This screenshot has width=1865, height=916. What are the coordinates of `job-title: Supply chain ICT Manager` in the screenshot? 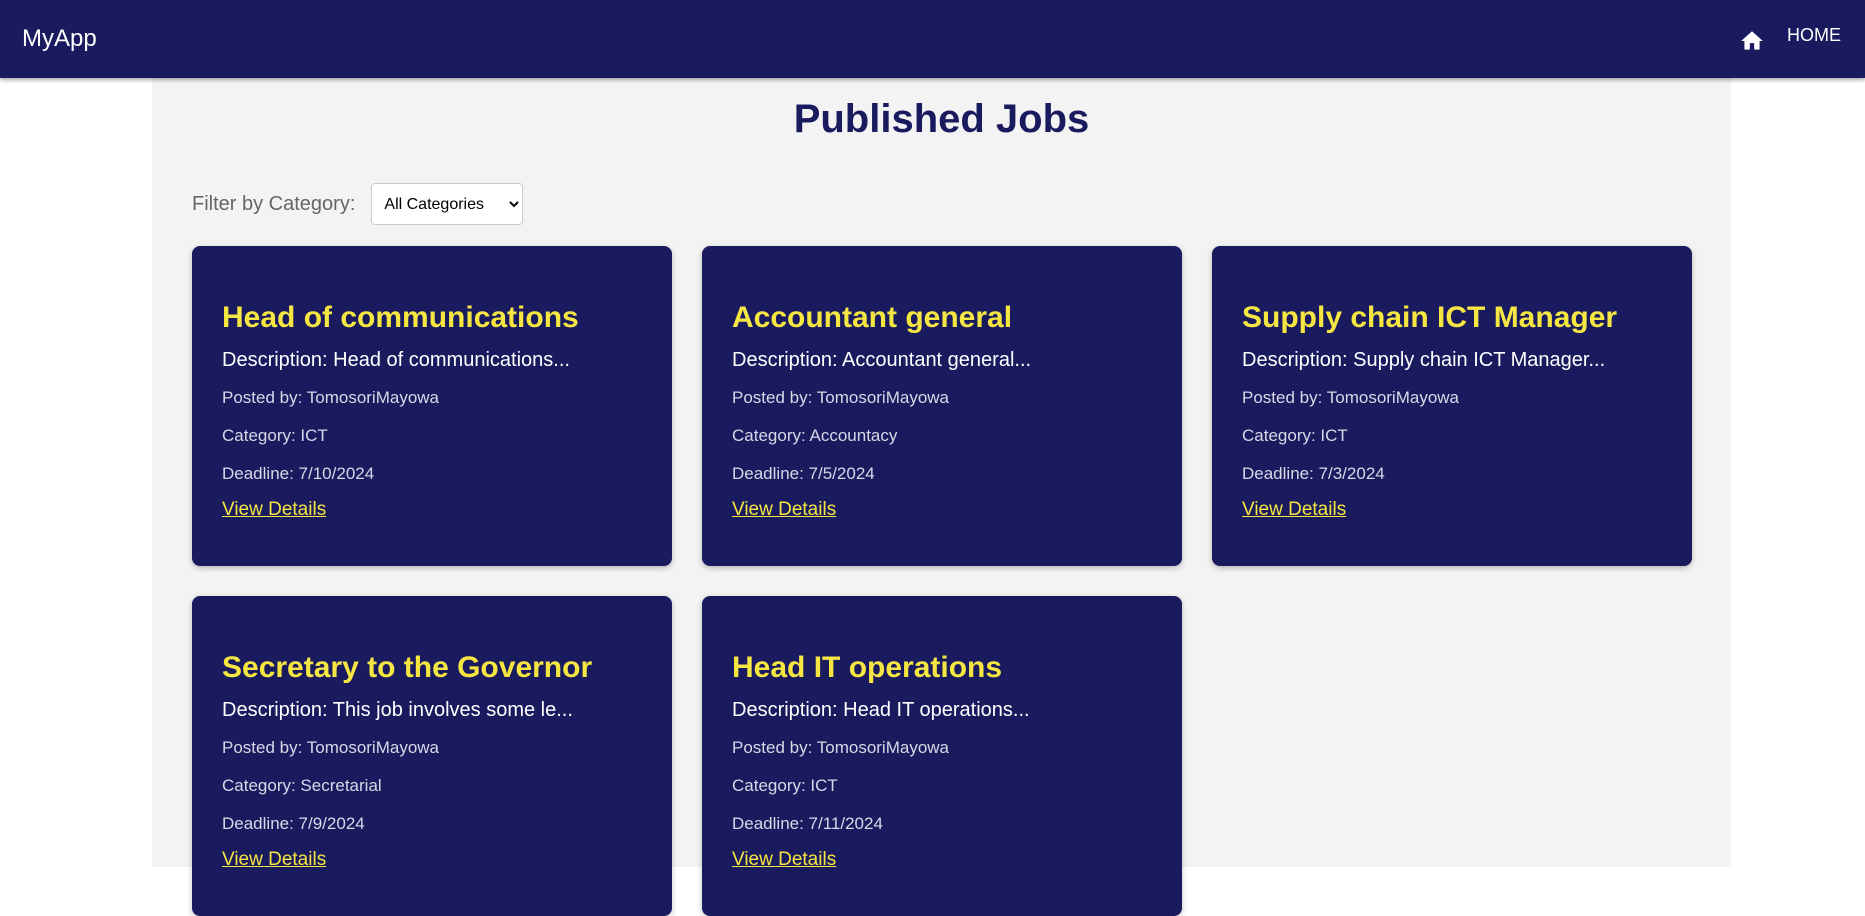 It's located at (1430, 317).